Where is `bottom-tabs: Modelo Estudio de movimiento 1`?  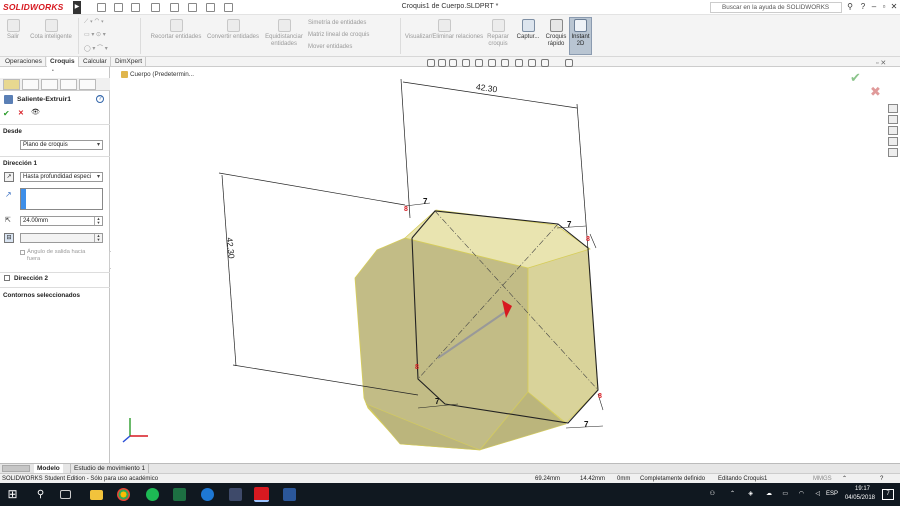 bottom-tabs: Modelo Estudio de movimiento 1 is located at coordinates (450, 468).